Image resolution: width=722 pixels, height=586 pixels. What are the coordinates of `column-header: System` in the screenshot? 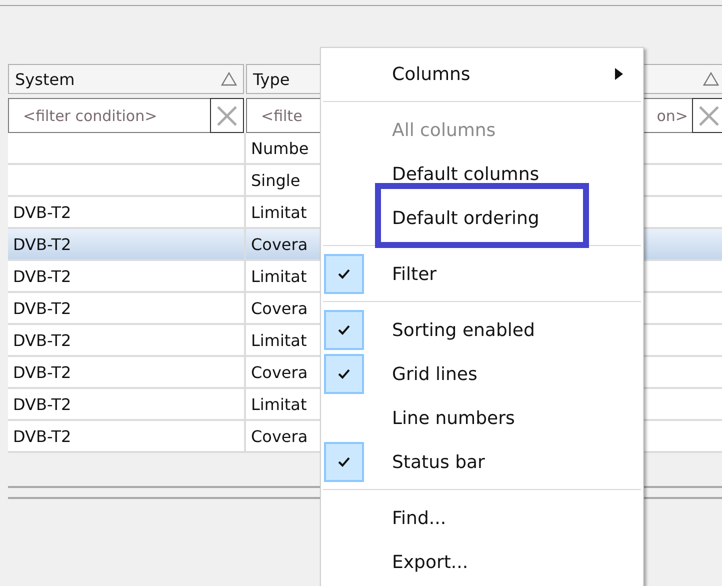 It's located at (126, 79).